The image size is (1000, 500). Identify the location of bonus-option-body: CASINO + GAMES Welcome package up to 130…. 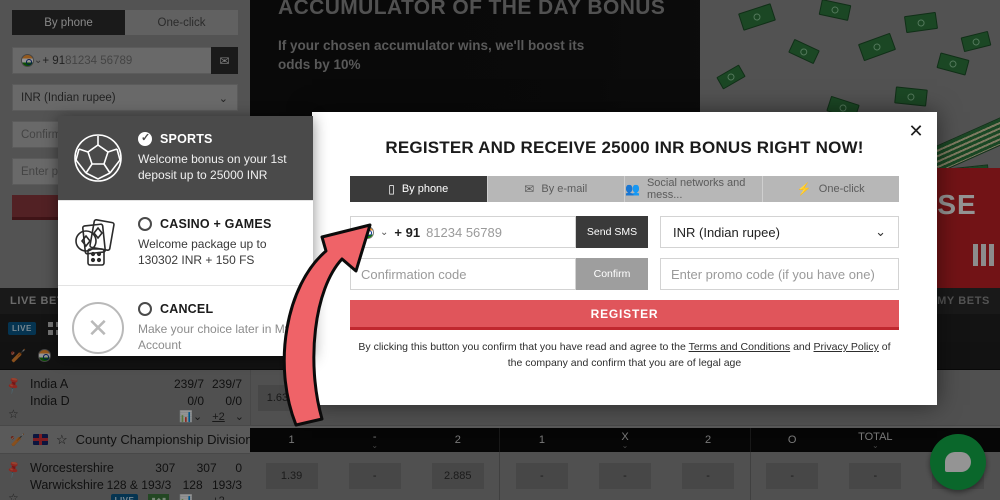
(219, 241).